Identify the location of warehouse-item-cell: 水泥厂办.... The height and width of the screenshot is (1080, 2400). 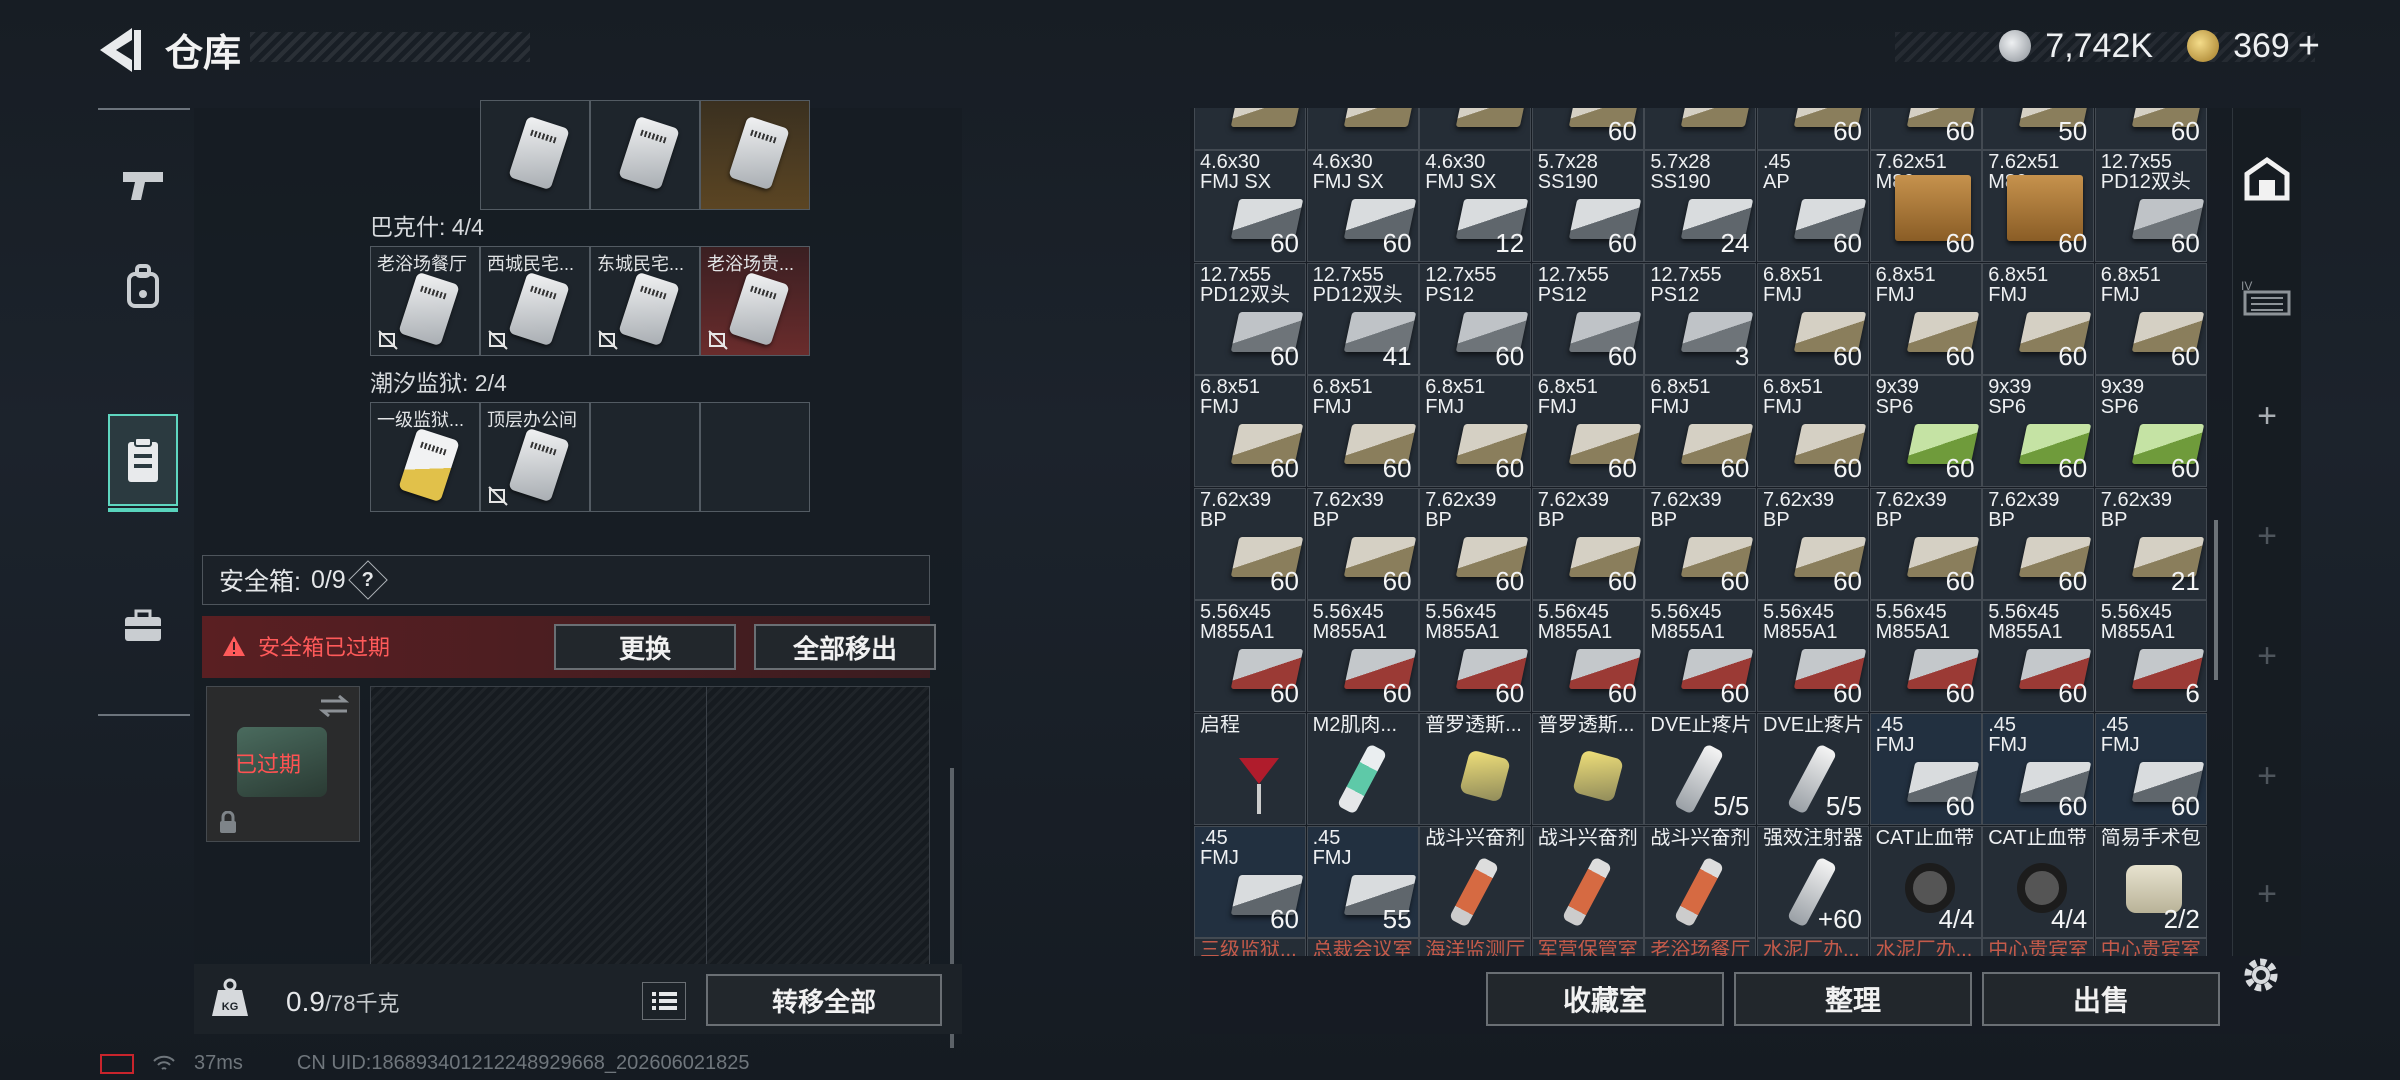
(1813, 947).